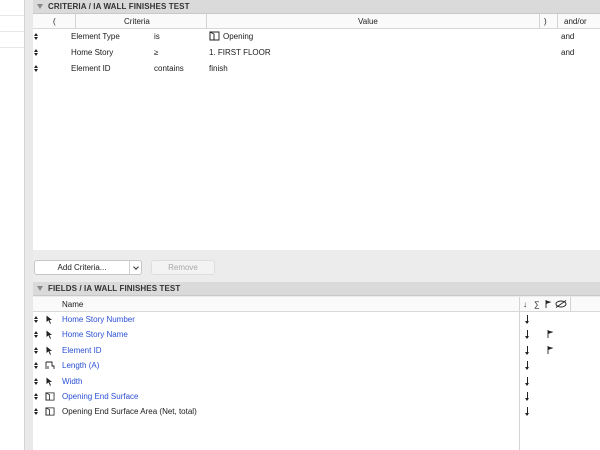 The width and height of the screenshot is (600, 450). I want to click on fields-section-header: FIELDS / IA WALL FINISHES TEST, so click(316, 289).